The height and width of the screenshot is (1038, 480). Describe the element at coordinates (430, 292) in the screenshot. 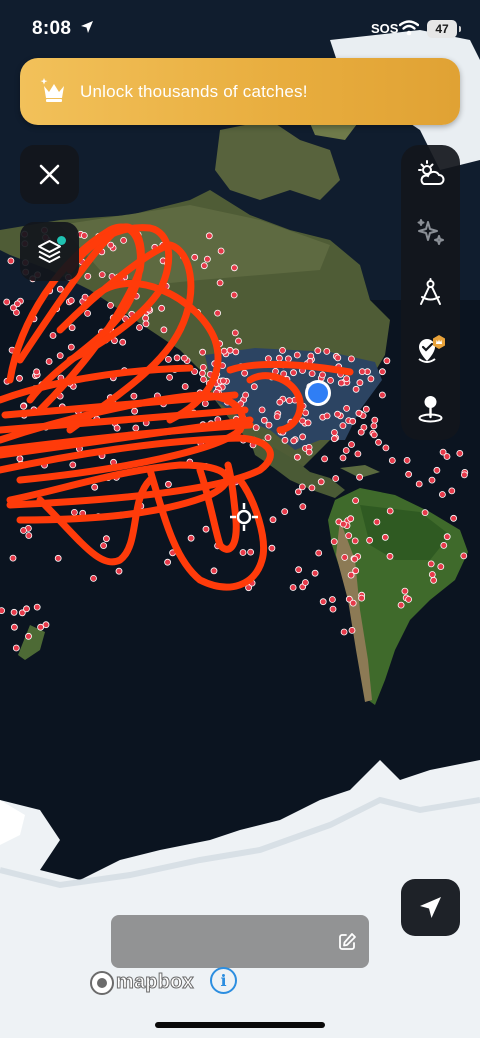

I see `measure-button` at that location.